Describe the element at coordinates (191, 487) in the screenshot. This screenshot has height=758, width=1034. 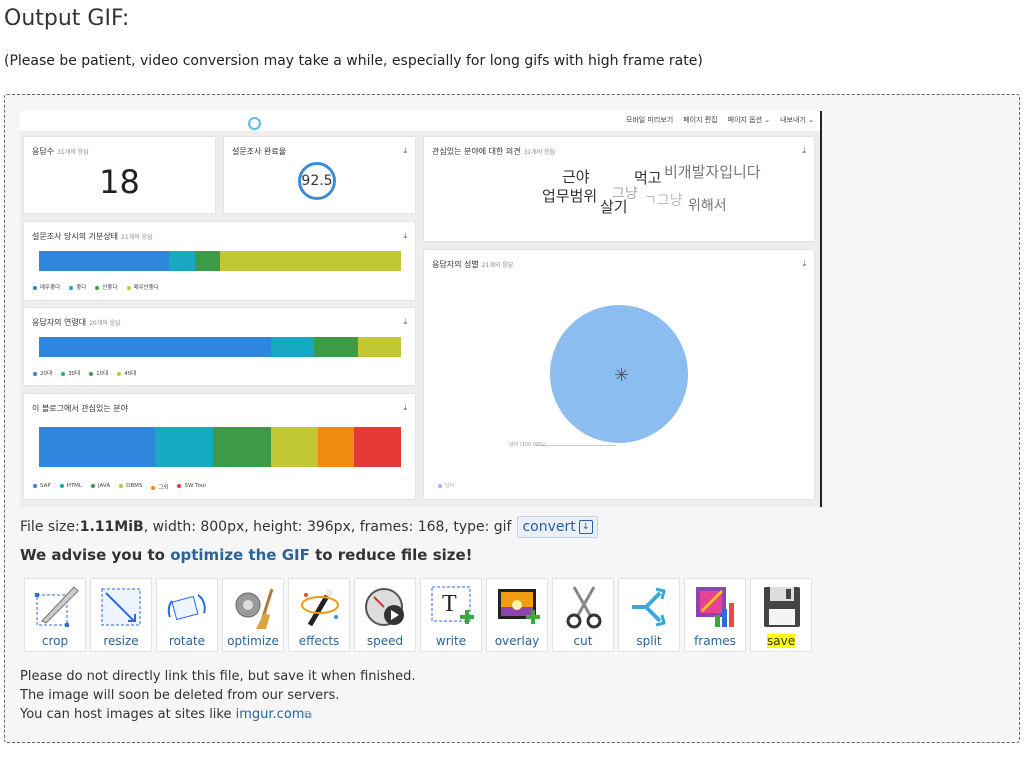
I see `legend-item: SW Tool` at that location.